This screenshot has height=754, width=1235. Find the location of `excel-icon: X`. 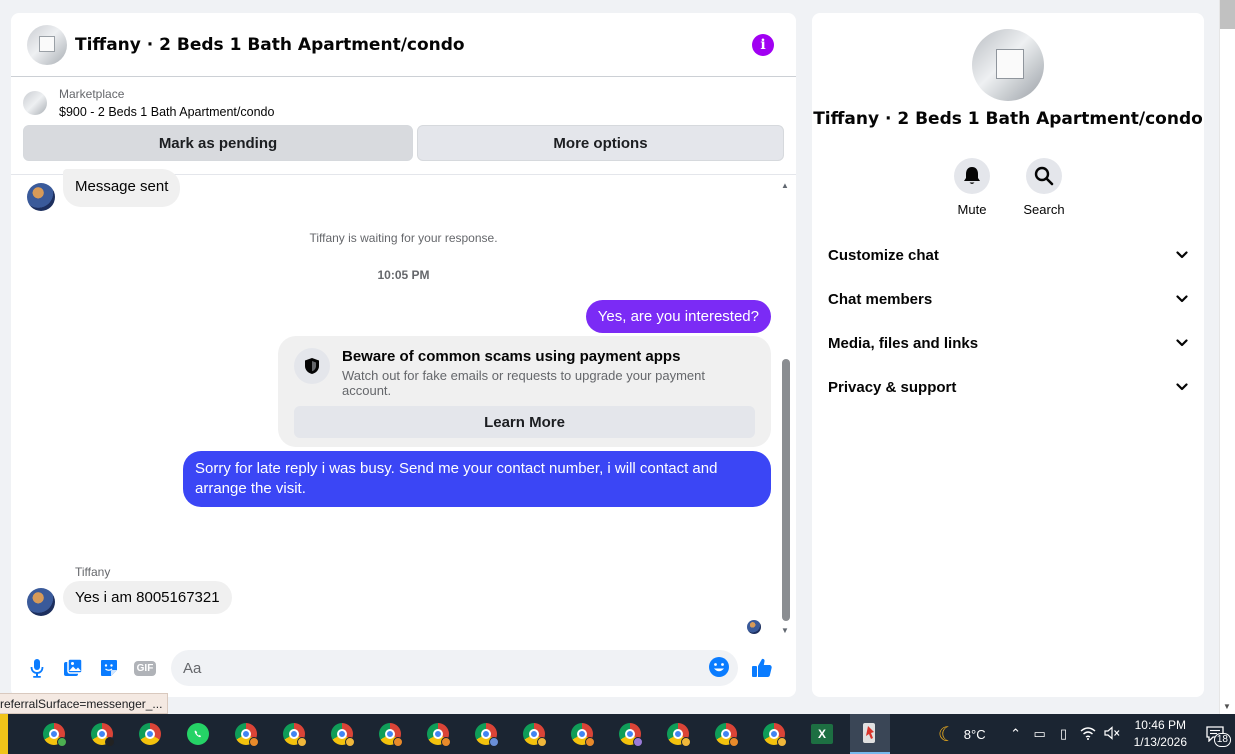

excel-icon: X is located at coordinates (822, 734).